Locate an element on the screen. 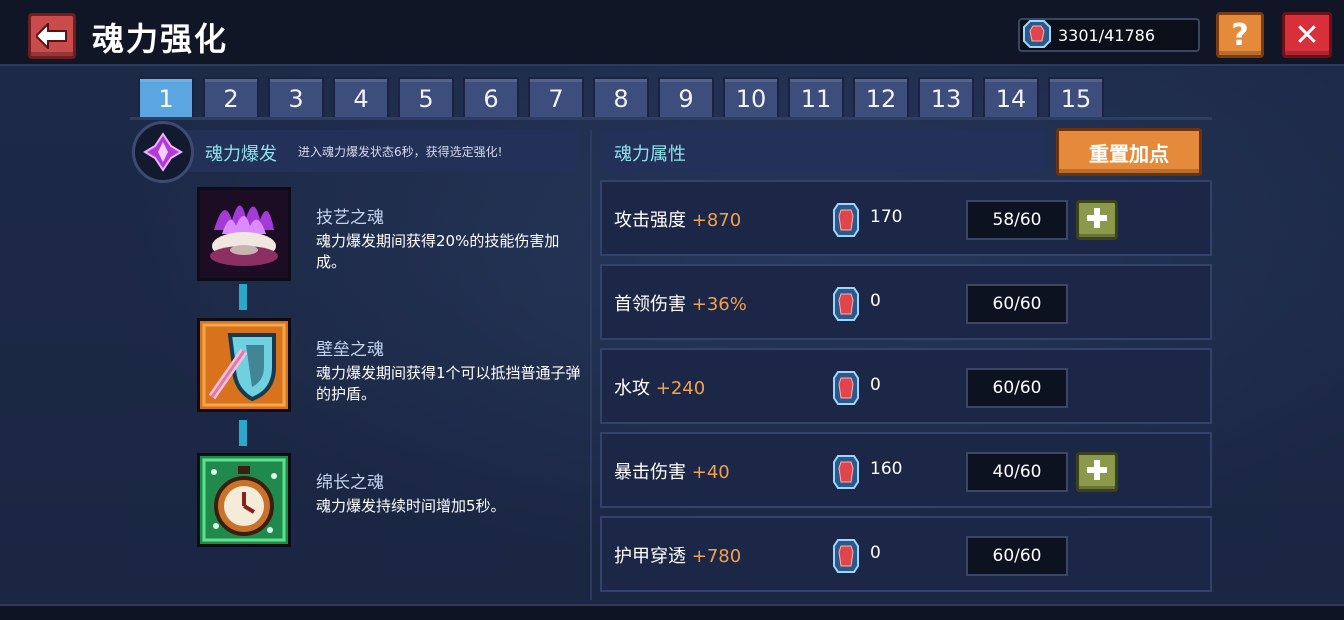  burst-description: 进入魂力爆发状态6秒，获得选定强化! is located at coordinates (400, 152).